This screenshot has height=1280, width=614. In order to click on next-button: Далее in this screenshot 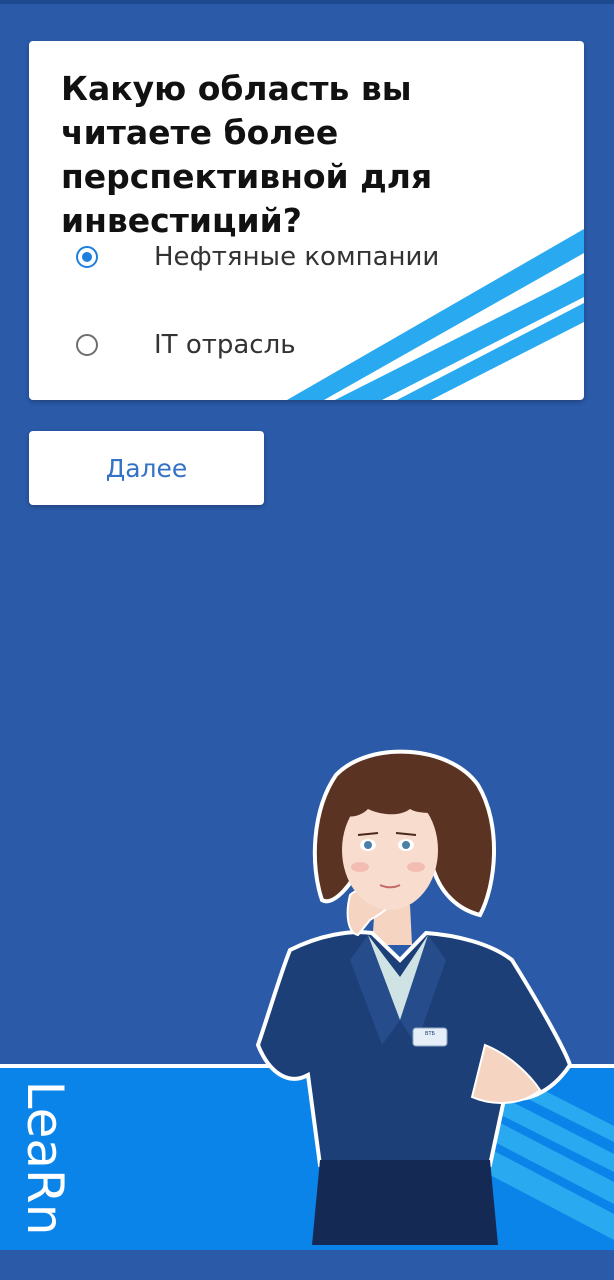, I will do `click(146, 468)`.